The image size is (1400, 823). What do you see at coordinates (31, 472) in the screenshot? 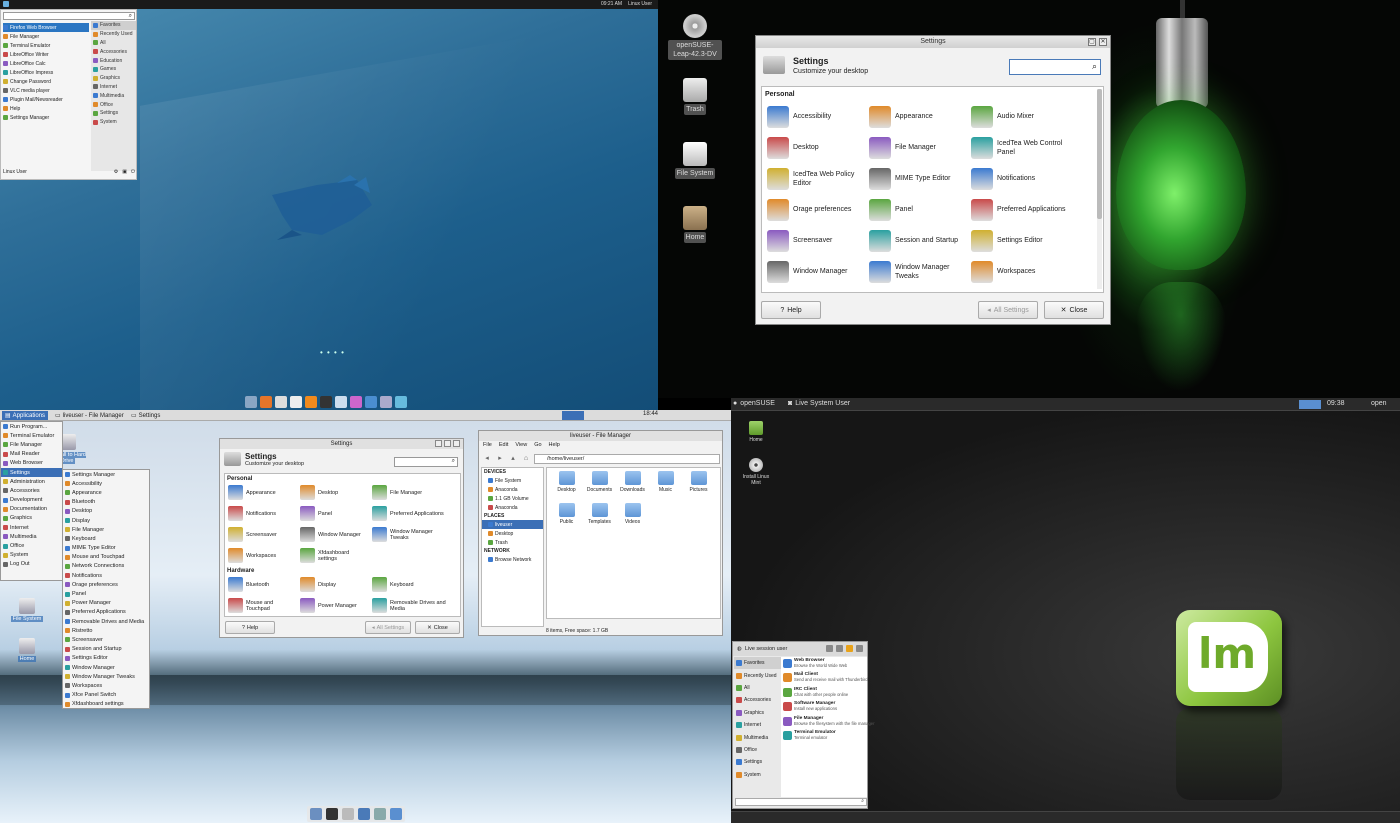
I see `menu-item: Settings` at bounding box center [31, 472].